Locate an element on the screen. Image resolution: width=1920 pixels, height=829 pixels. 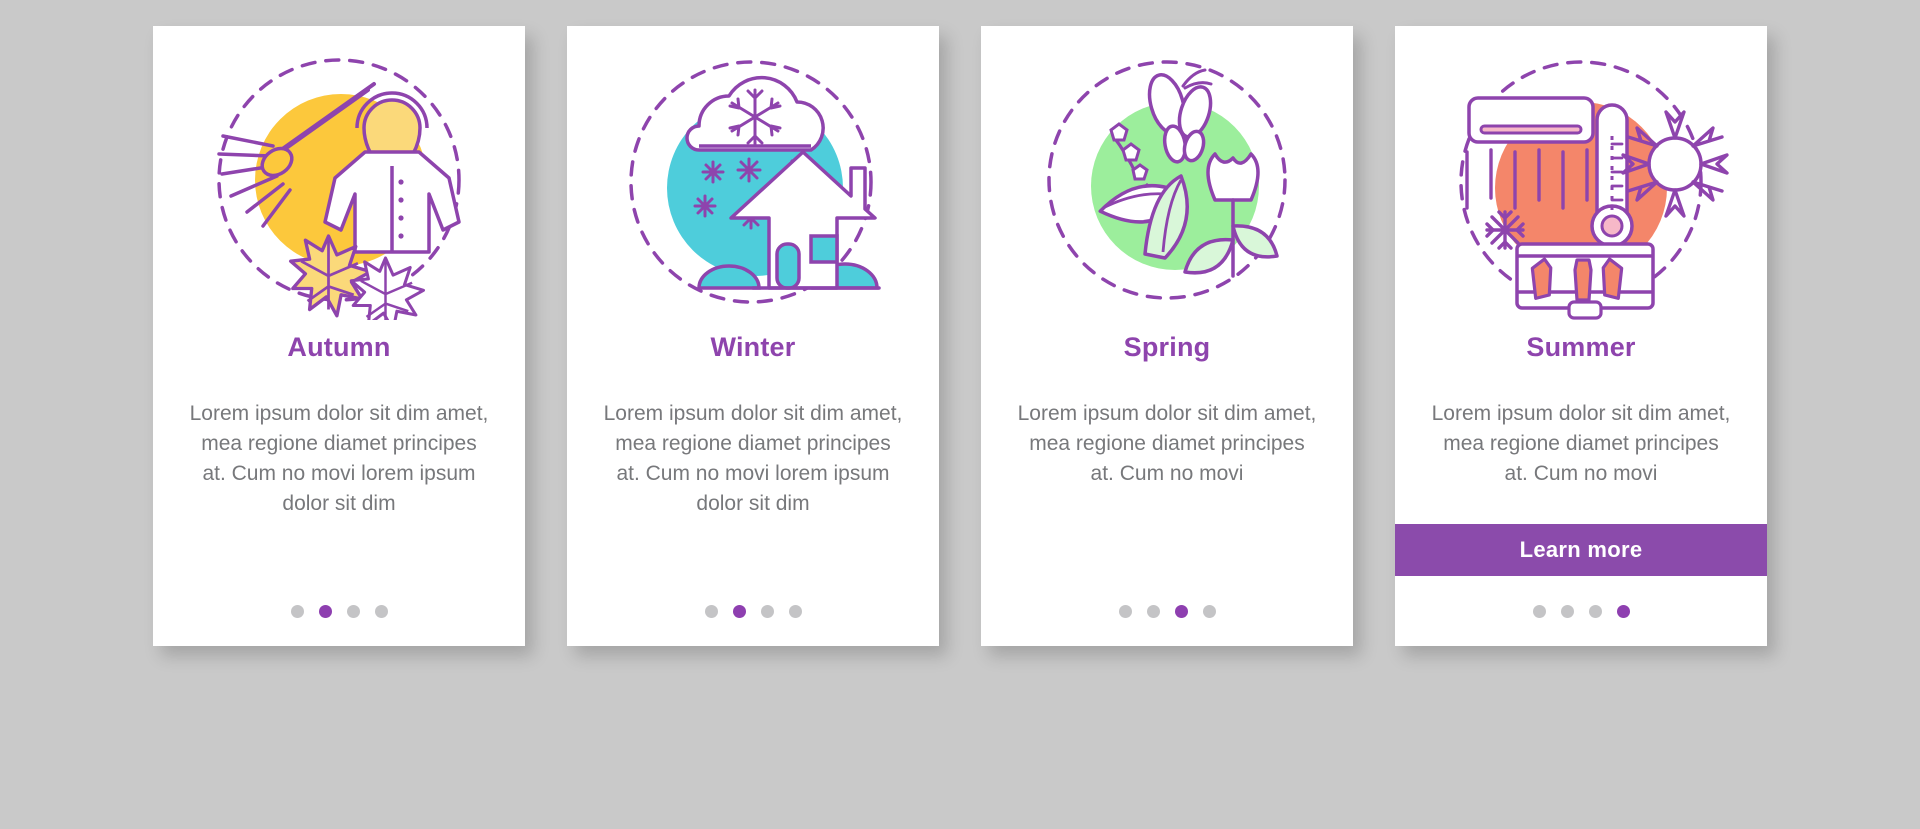
card-title: Summer is located at coordinates (1581, 347).